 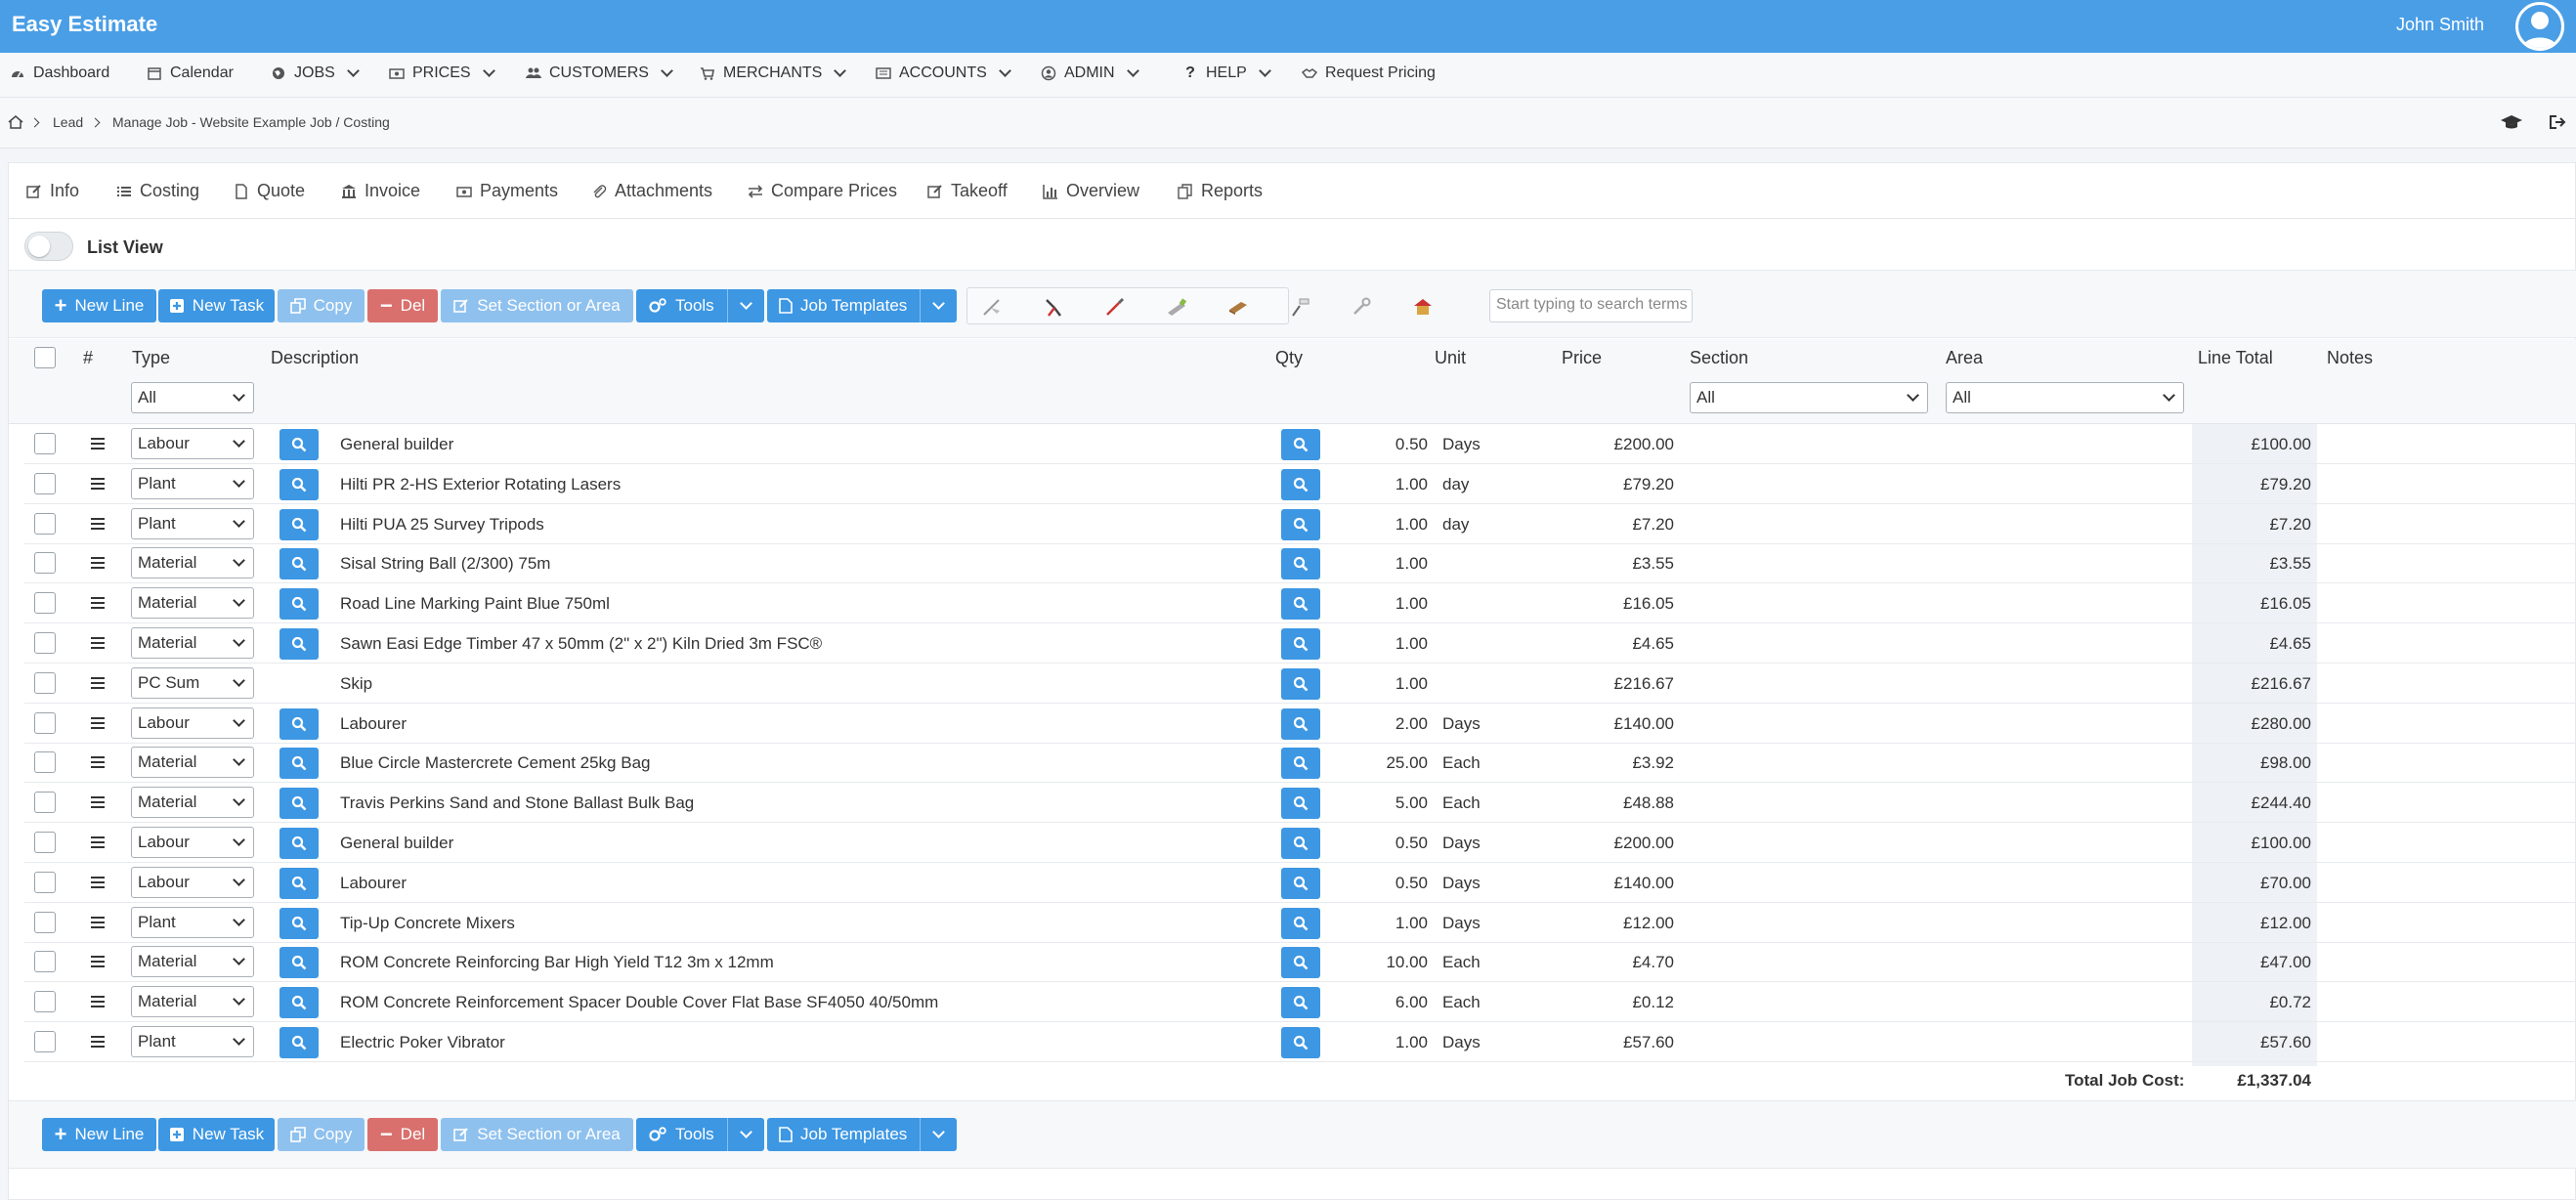 I want to click on row-qty: 5.00, so click(x=1381, y=803).